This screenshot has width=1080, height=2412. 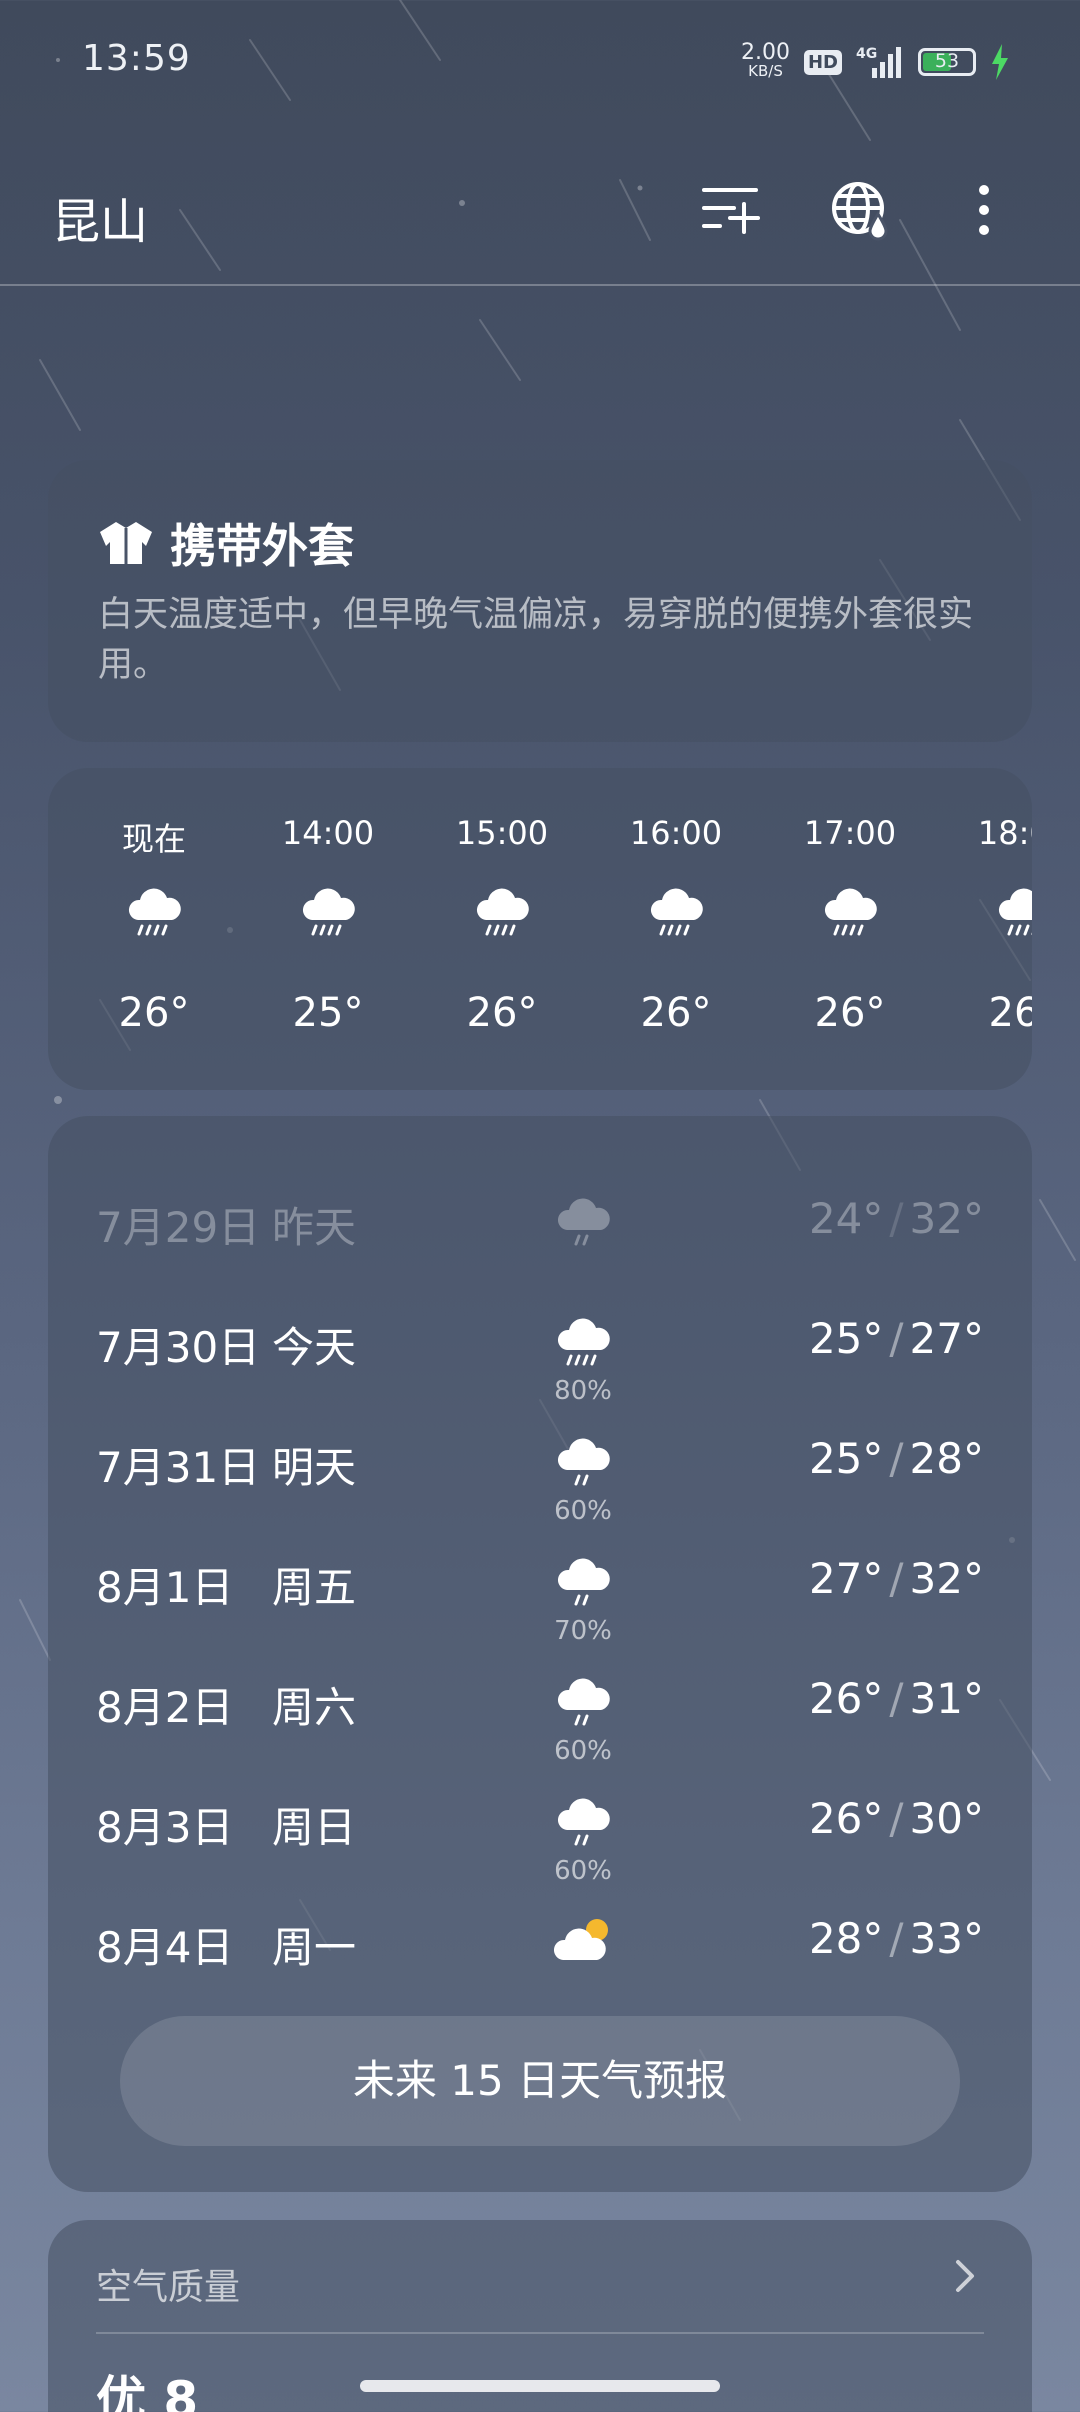 What do you see at coordinates (328, 1013) in the screenshot?
I see `hour-temp: 25°` at bounding box center [328, 1013].